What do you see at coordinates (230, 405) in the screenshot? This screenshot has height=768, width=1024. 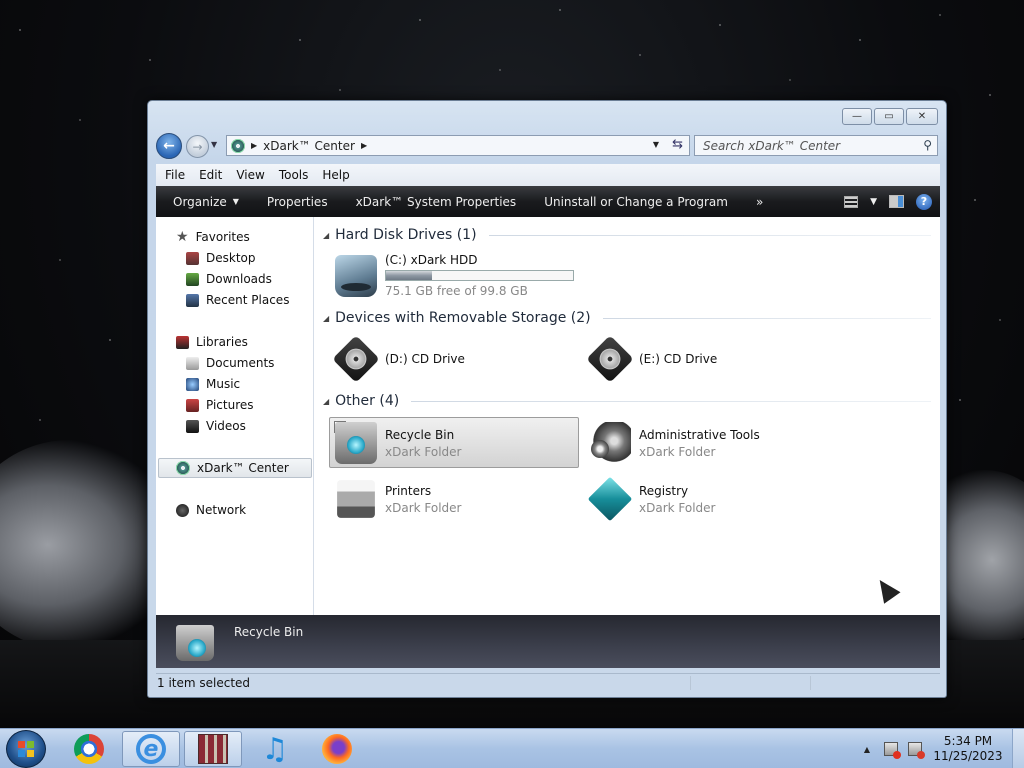 I see `nav-pictures-label: Pictures` at bounding box center [230, 405].